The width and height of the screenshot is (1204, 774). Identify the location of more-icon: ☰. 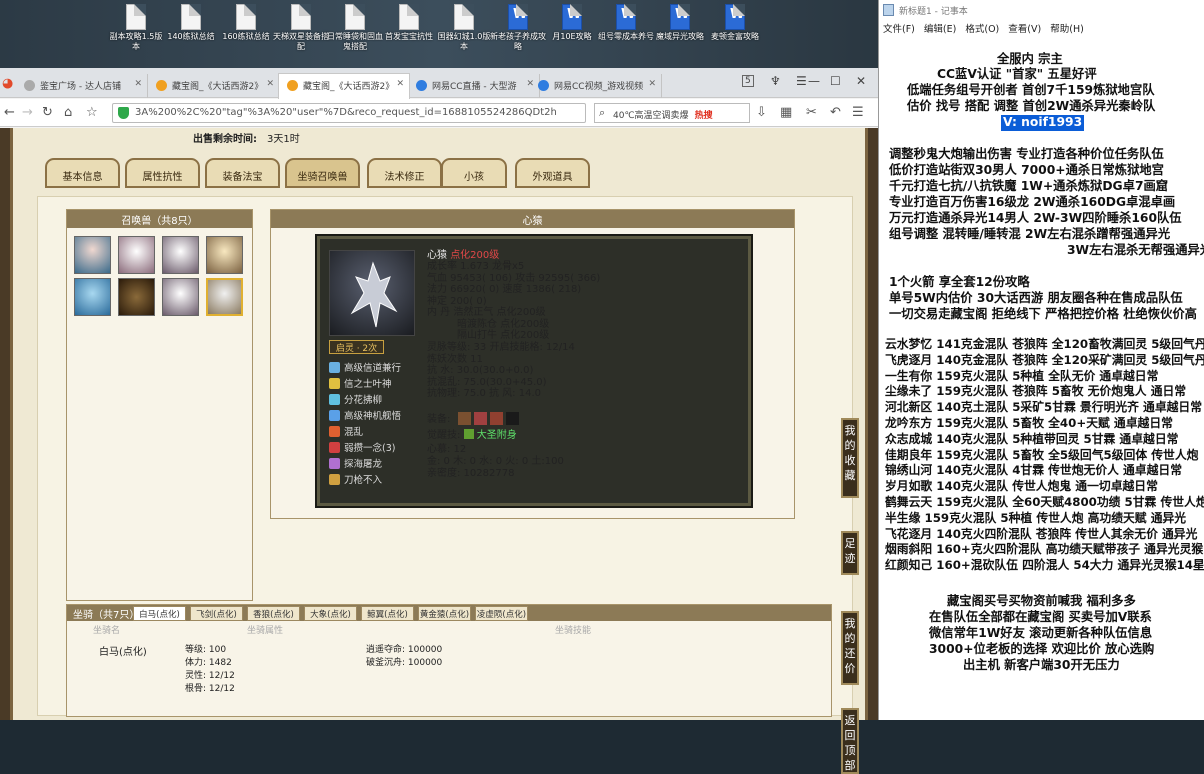
(858, 112).